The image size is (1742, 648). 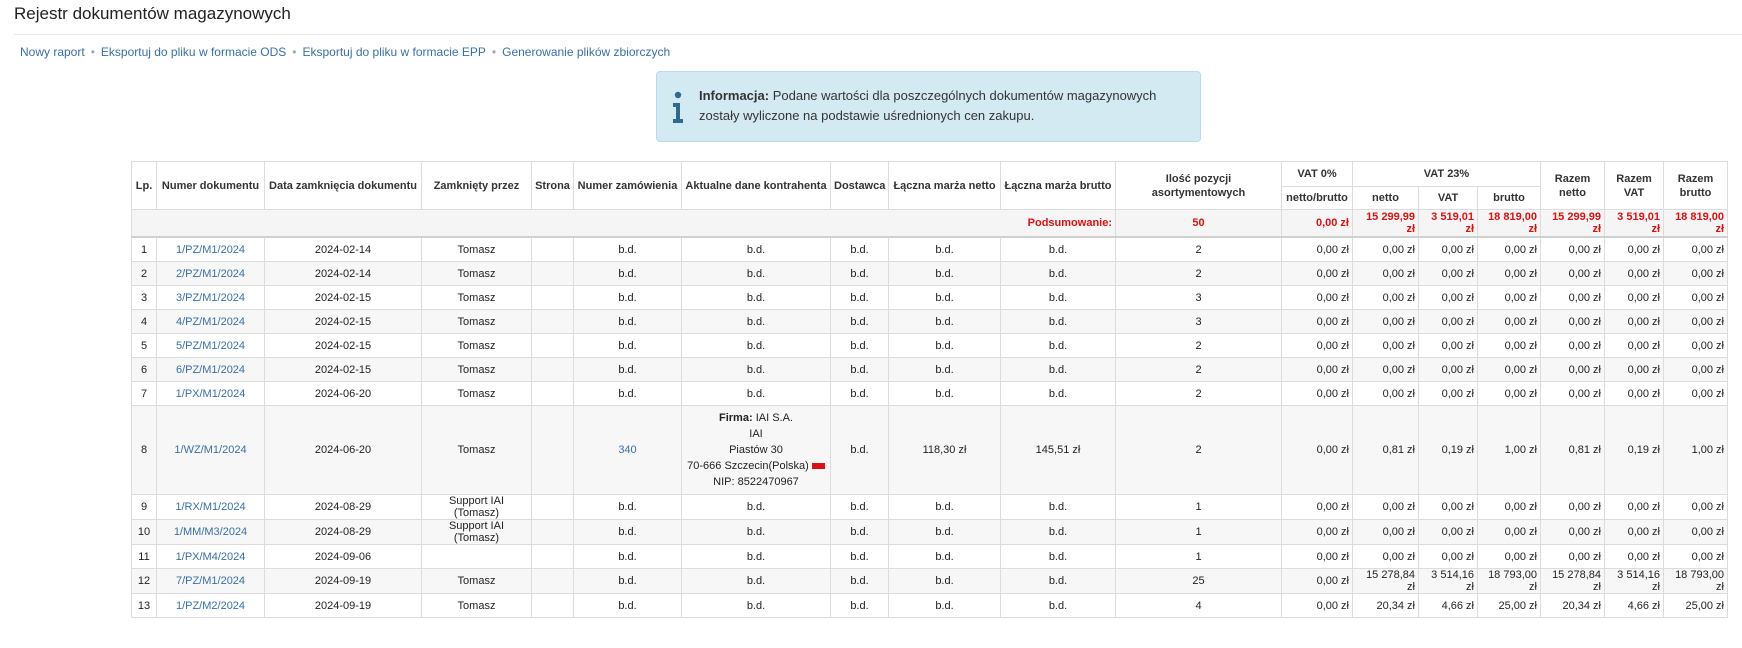 I want to click on cell-document-number: 1/PX/M1/2024, so click(x=210, y=393).